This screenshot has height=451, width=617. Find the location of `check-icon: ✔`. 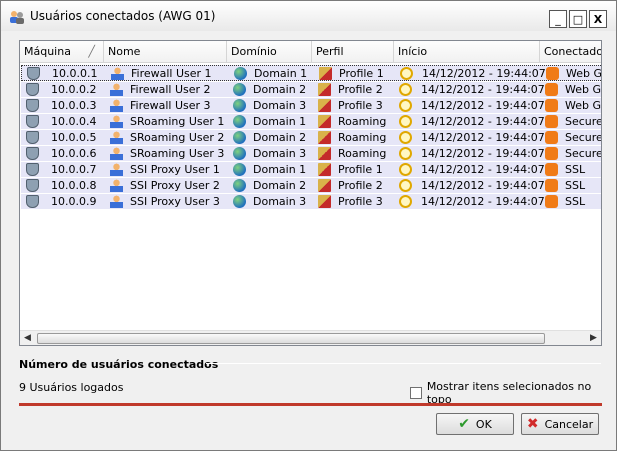

check-icon: ✔ is located at coordinates (464, 424).